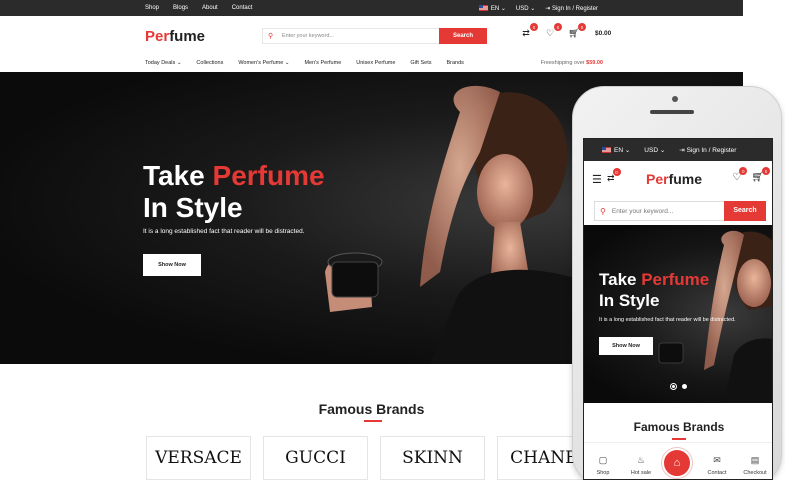 Image resolution: width=785 pixels, height=480 pixels. Describe the element at coordinates (654, 150) in the screenshot. I see `mobile-currency-selector: USD ⌄` at that location.